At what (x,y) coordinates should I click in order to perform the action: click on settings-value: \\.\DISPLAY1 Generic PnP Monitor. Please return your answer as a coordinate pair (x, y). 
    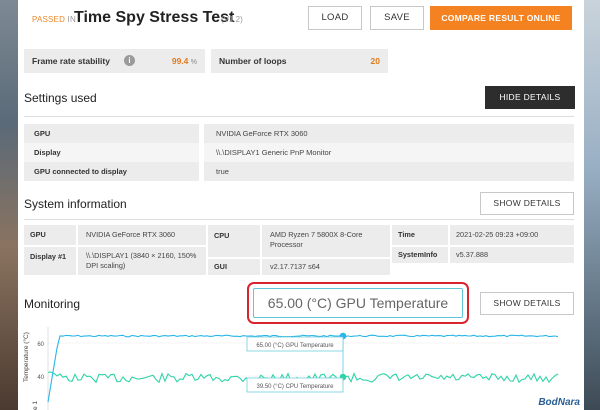
    Looking at the image, I should click on (389, 152).